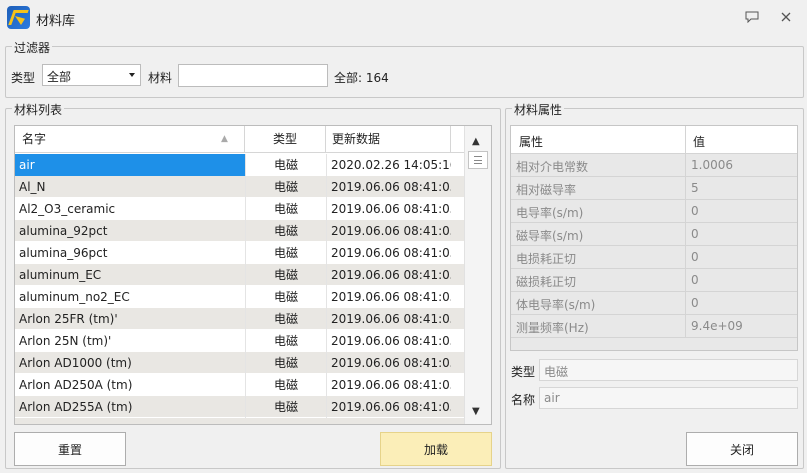 This screenshot has height=473, width=807. What do you see at coordinates (717, 326) in the screenshot?
I see `property-value-cell: 9.4e+09` at bounding box center [717, 326].